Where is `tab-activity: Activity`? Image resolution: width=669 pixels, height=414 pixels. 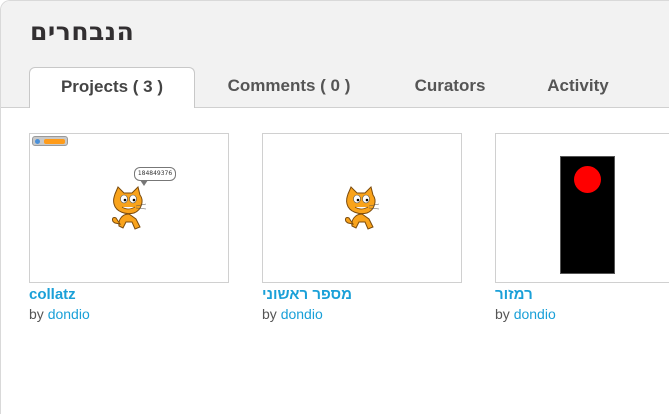
tab-activity: Activity is located at coordinates (578, 87).